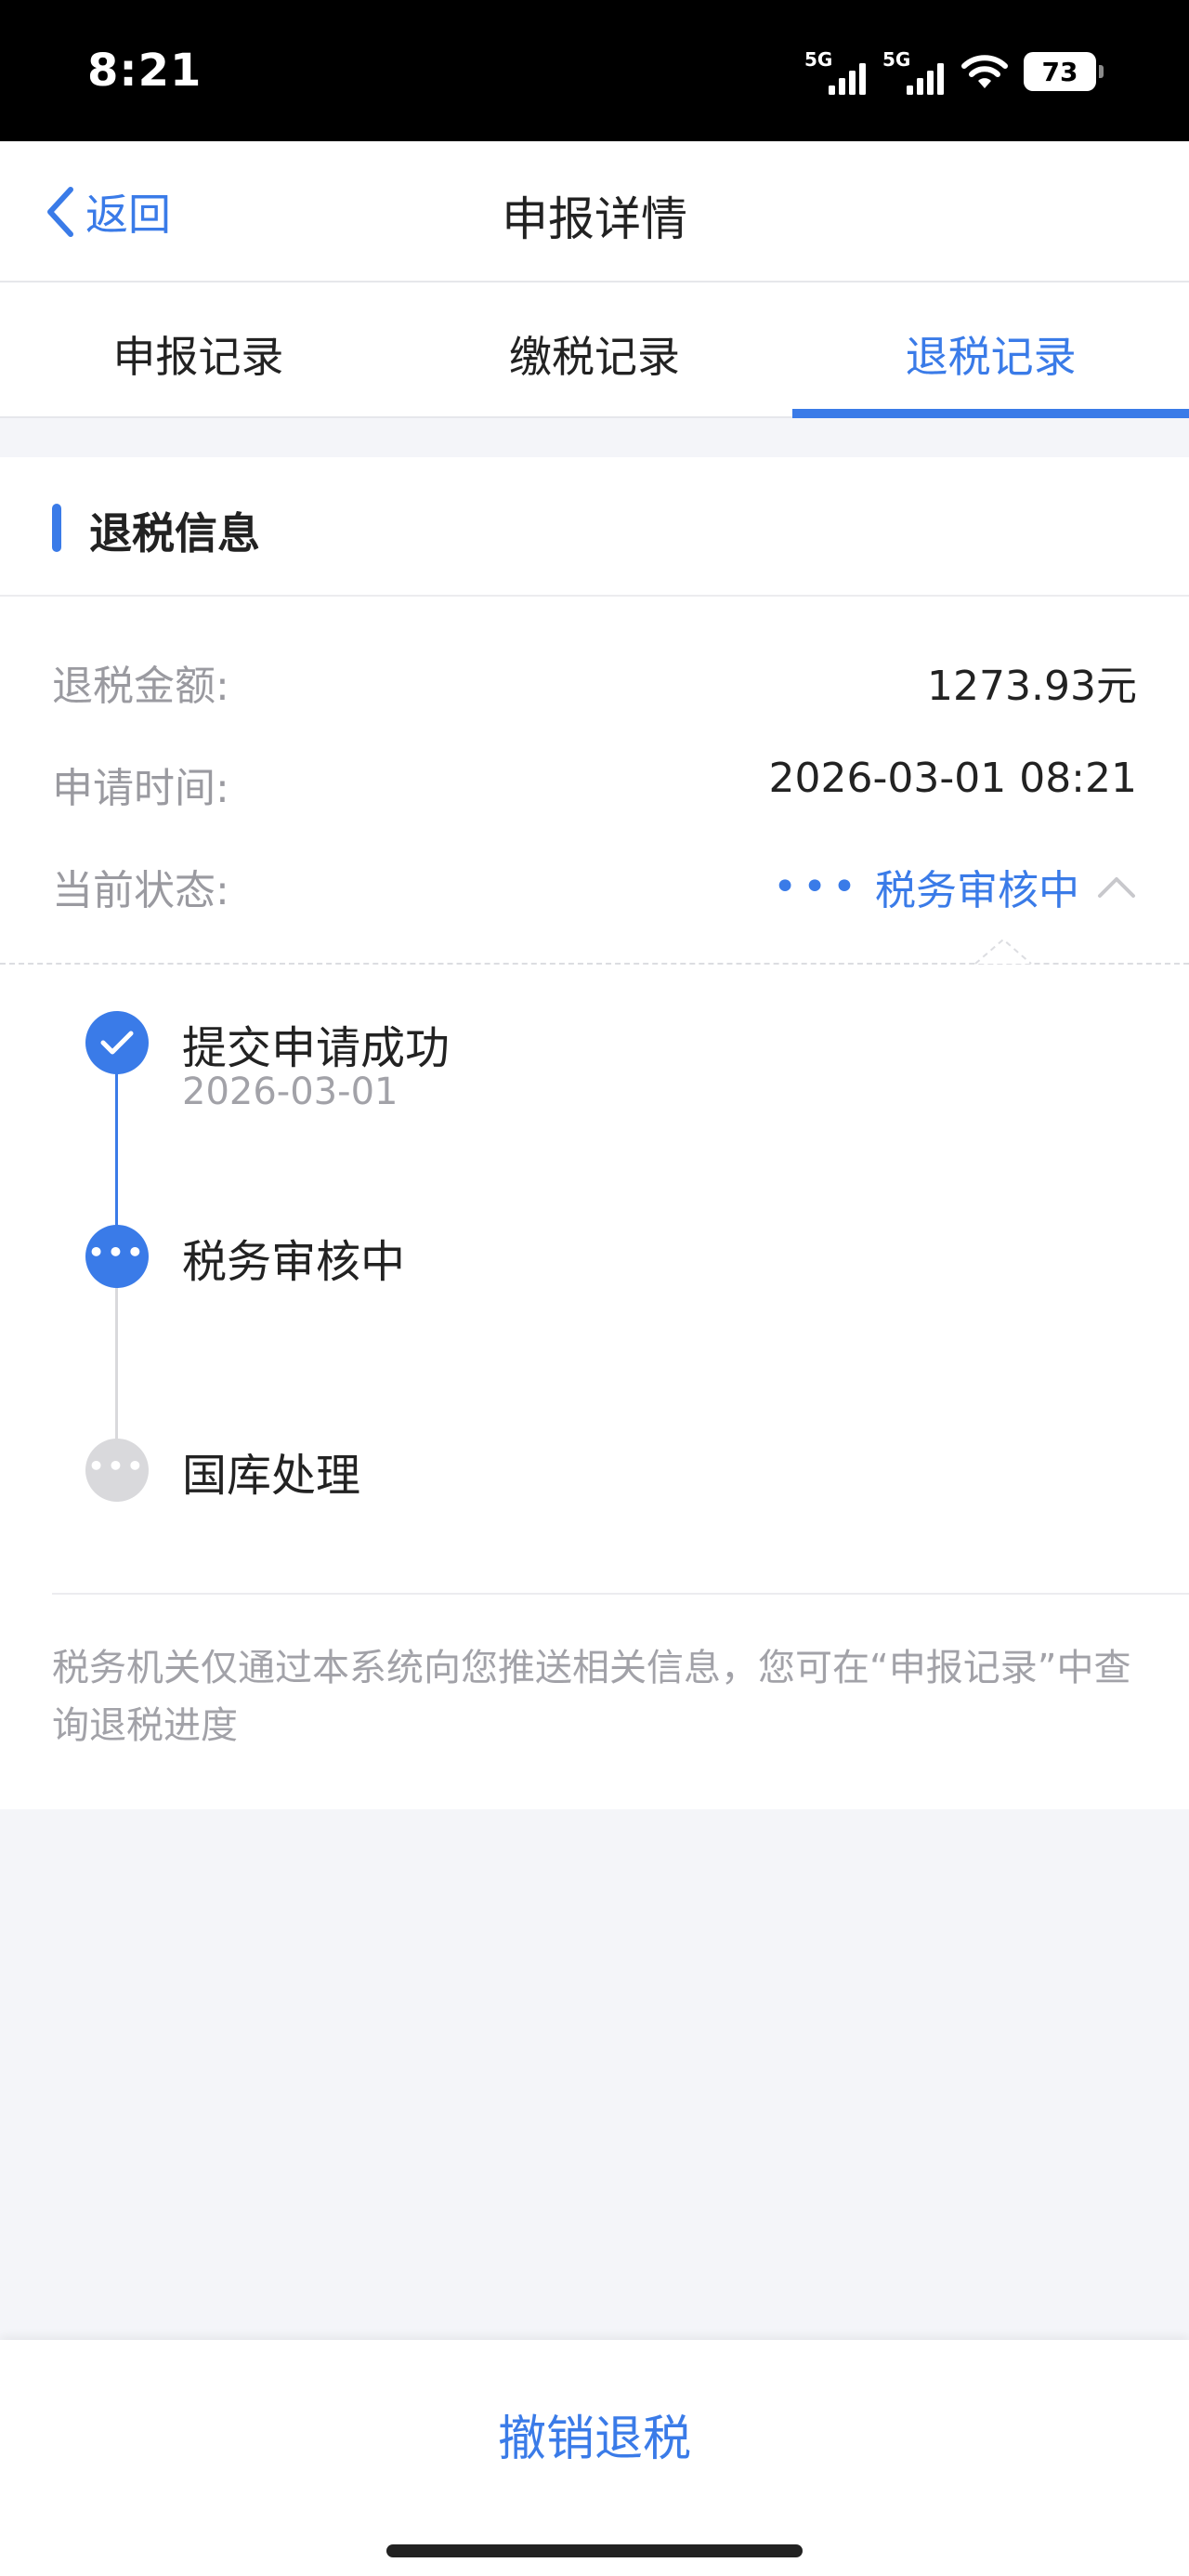 Image resolution: width=1189 pixels, height=2576 pixels. Describe the element at coordinates (175, 533) in the screenshot. I see `section-title: 退税信息` at that location.